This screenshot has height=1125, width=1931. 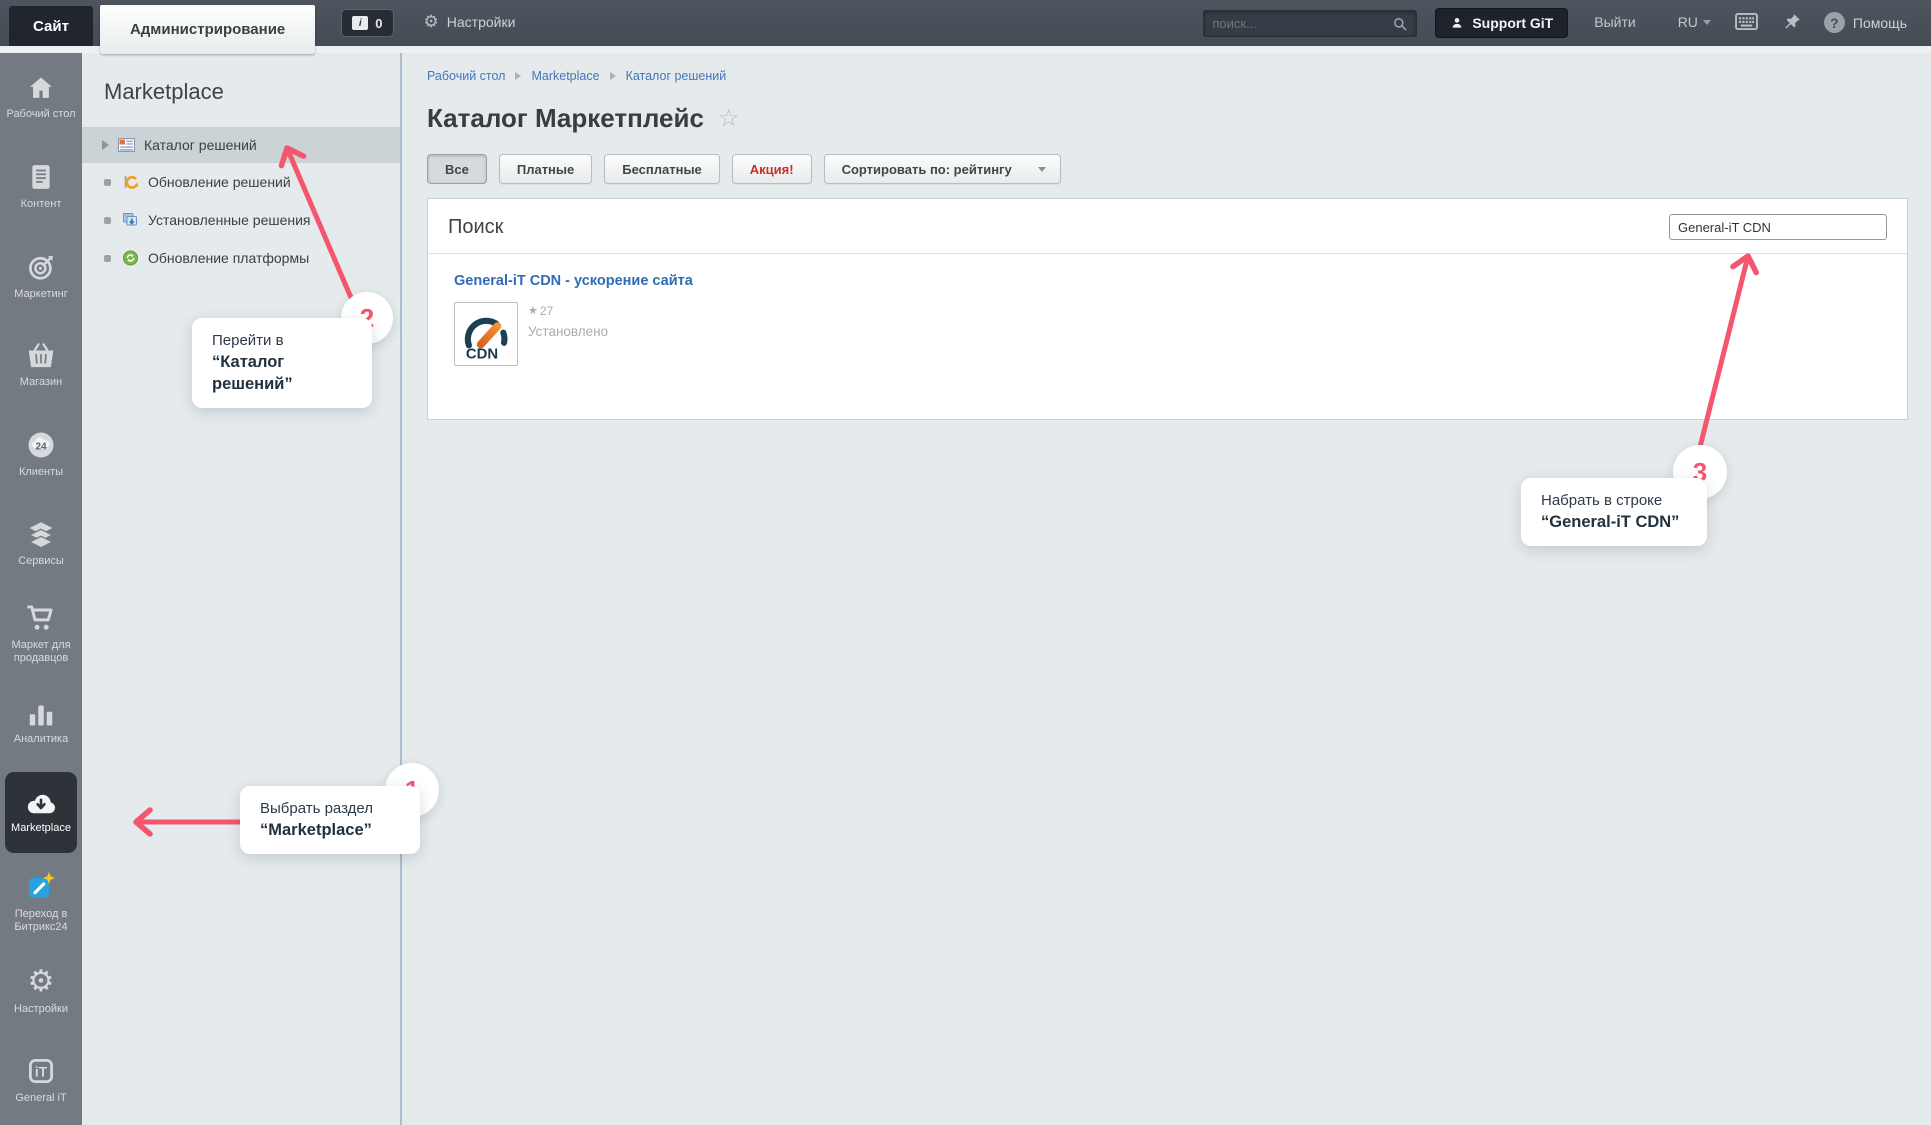 I want to click on support-button: Support GiT, so click(x=1502, y=23).